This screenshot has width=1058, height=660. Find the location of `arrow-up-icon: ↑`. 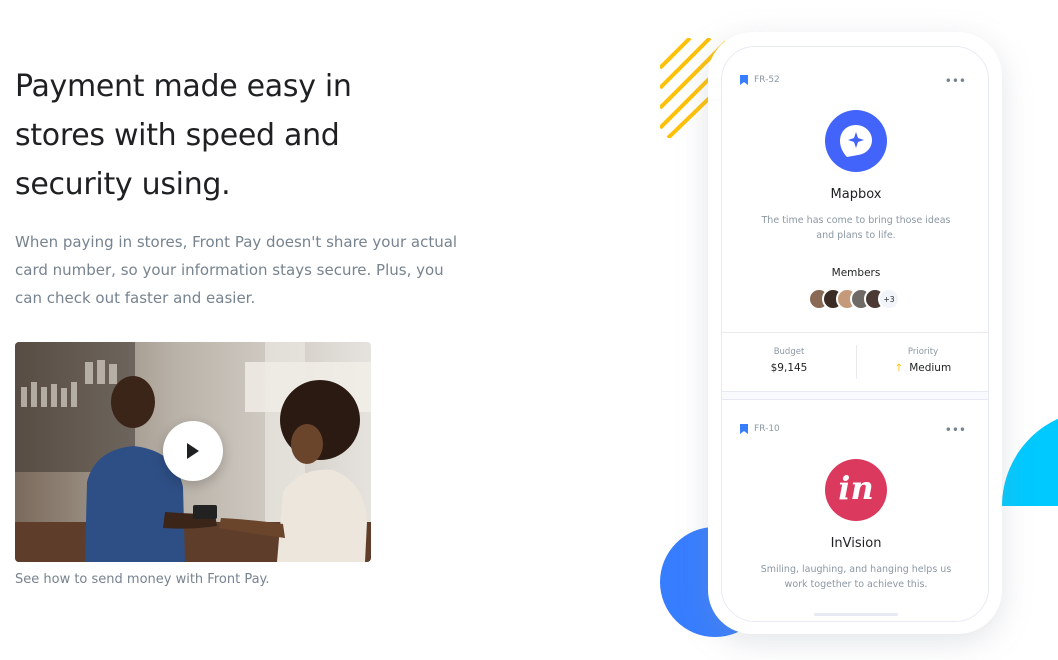

arrow-up-icon: ↑ is located at coordinates (899, 368).